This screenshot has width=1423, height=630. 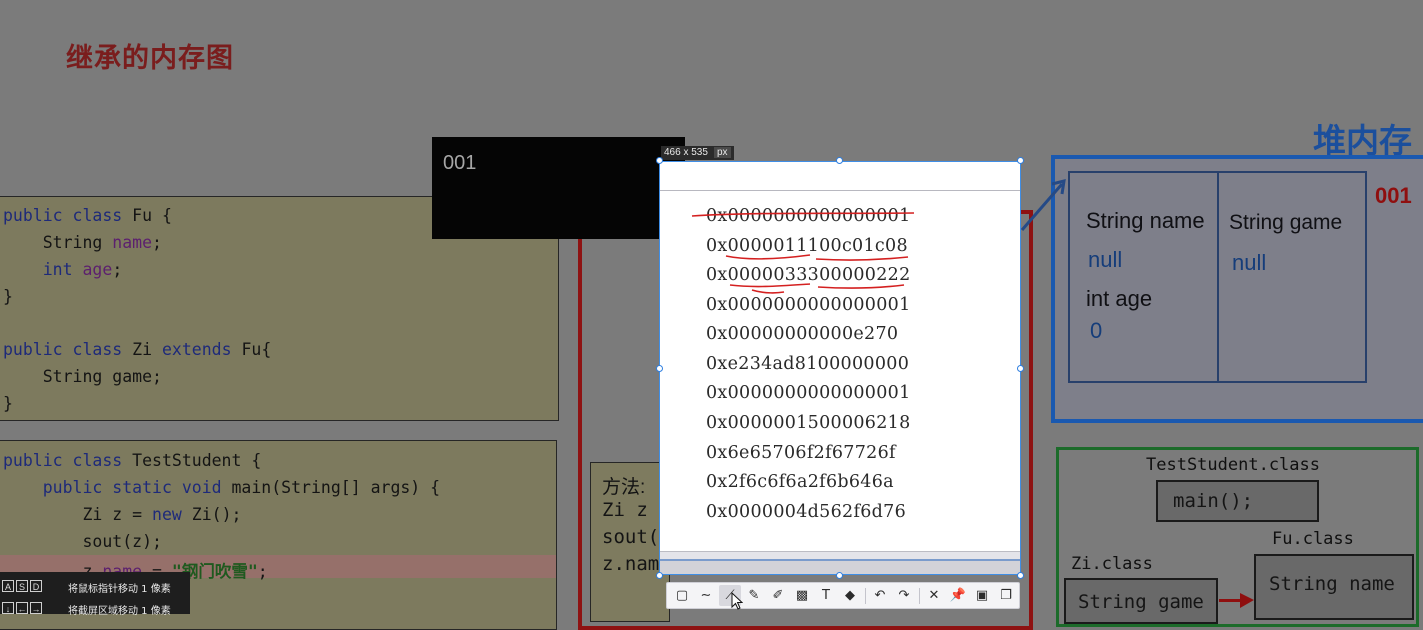 What do you see at coordinates (82, 376) in the screenshot?
I see `code-line: String game;` at bounding box center [82, 376].